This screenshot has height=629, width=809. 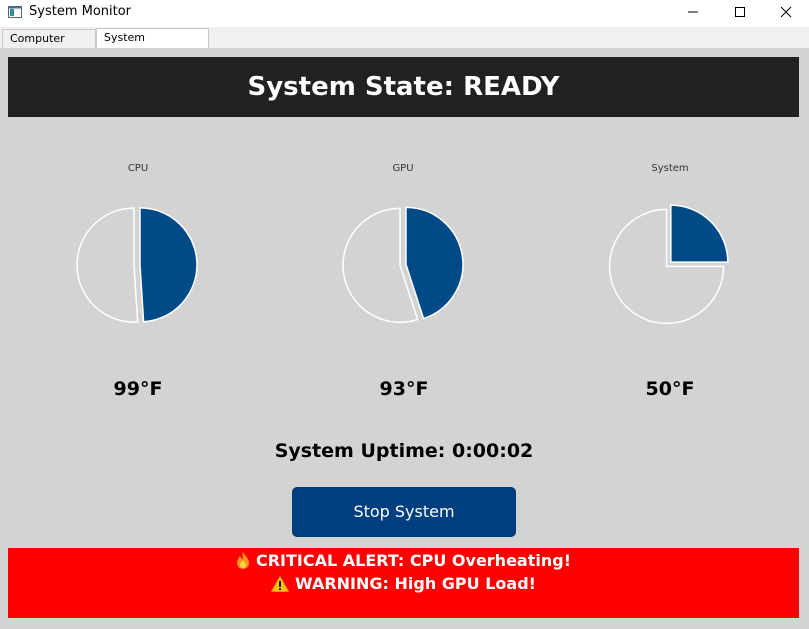 I want to click on cpu-temperature: 99°F, so click(x=138, y=389).